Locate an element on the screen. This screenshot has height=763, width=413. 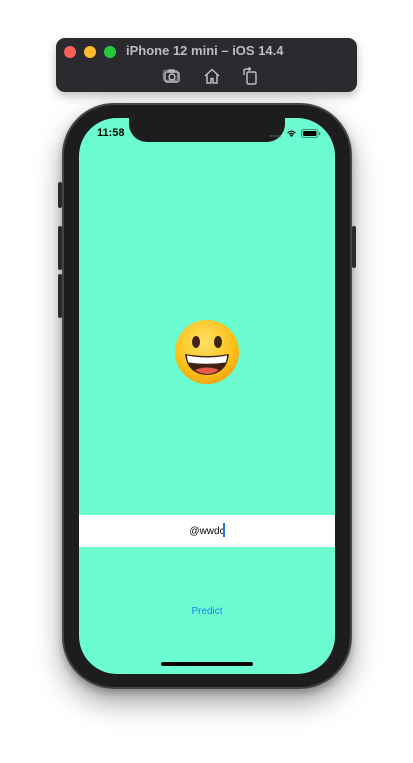
mute-switch is located at coordinates (60, 195).